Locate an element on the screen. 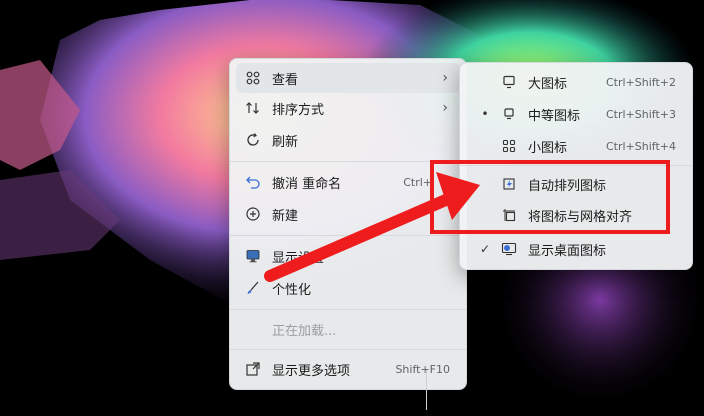 Image resolution: width=704 pixels, height=416 pixels. annotation-arrow is located at coordinates (372, 227).